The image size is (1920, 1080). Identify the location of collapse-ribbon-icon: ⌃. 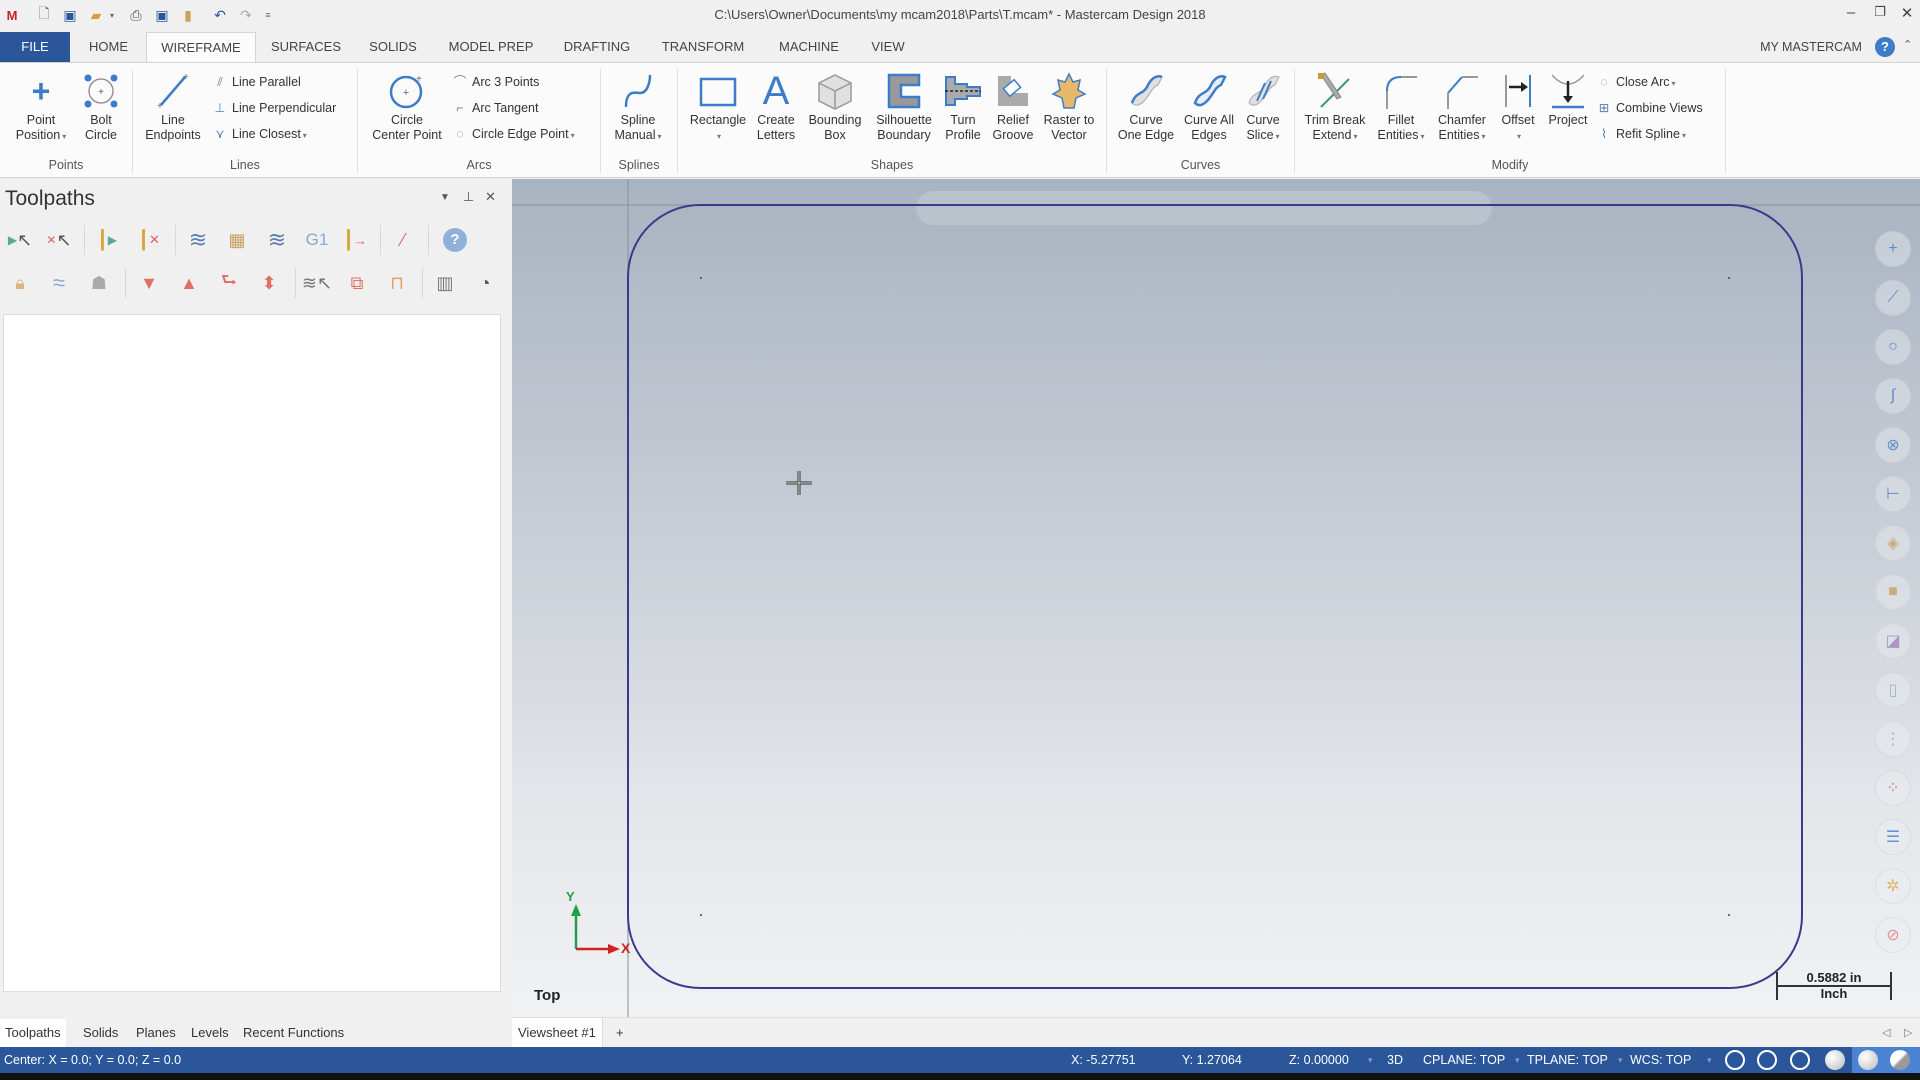
(1907, 44).